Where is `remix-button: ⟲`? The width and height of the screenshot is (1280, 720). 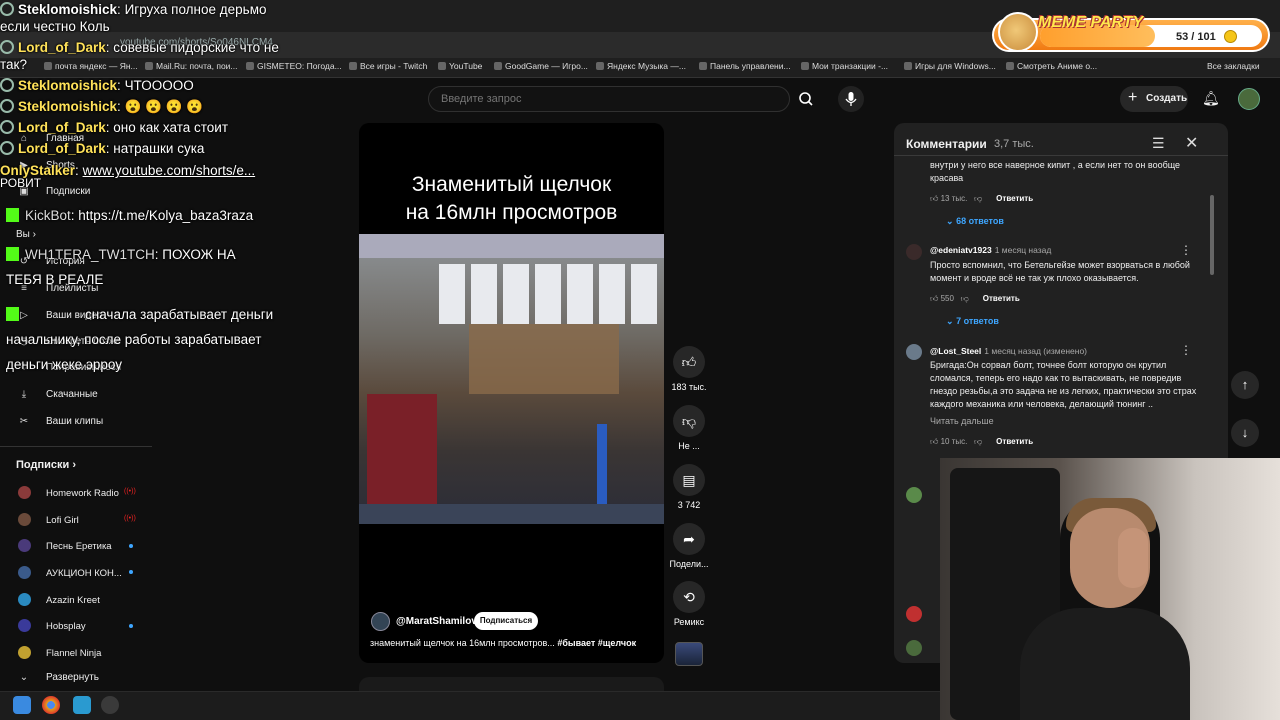 remix-button: ⟲ is located at coordinates (689, 597).